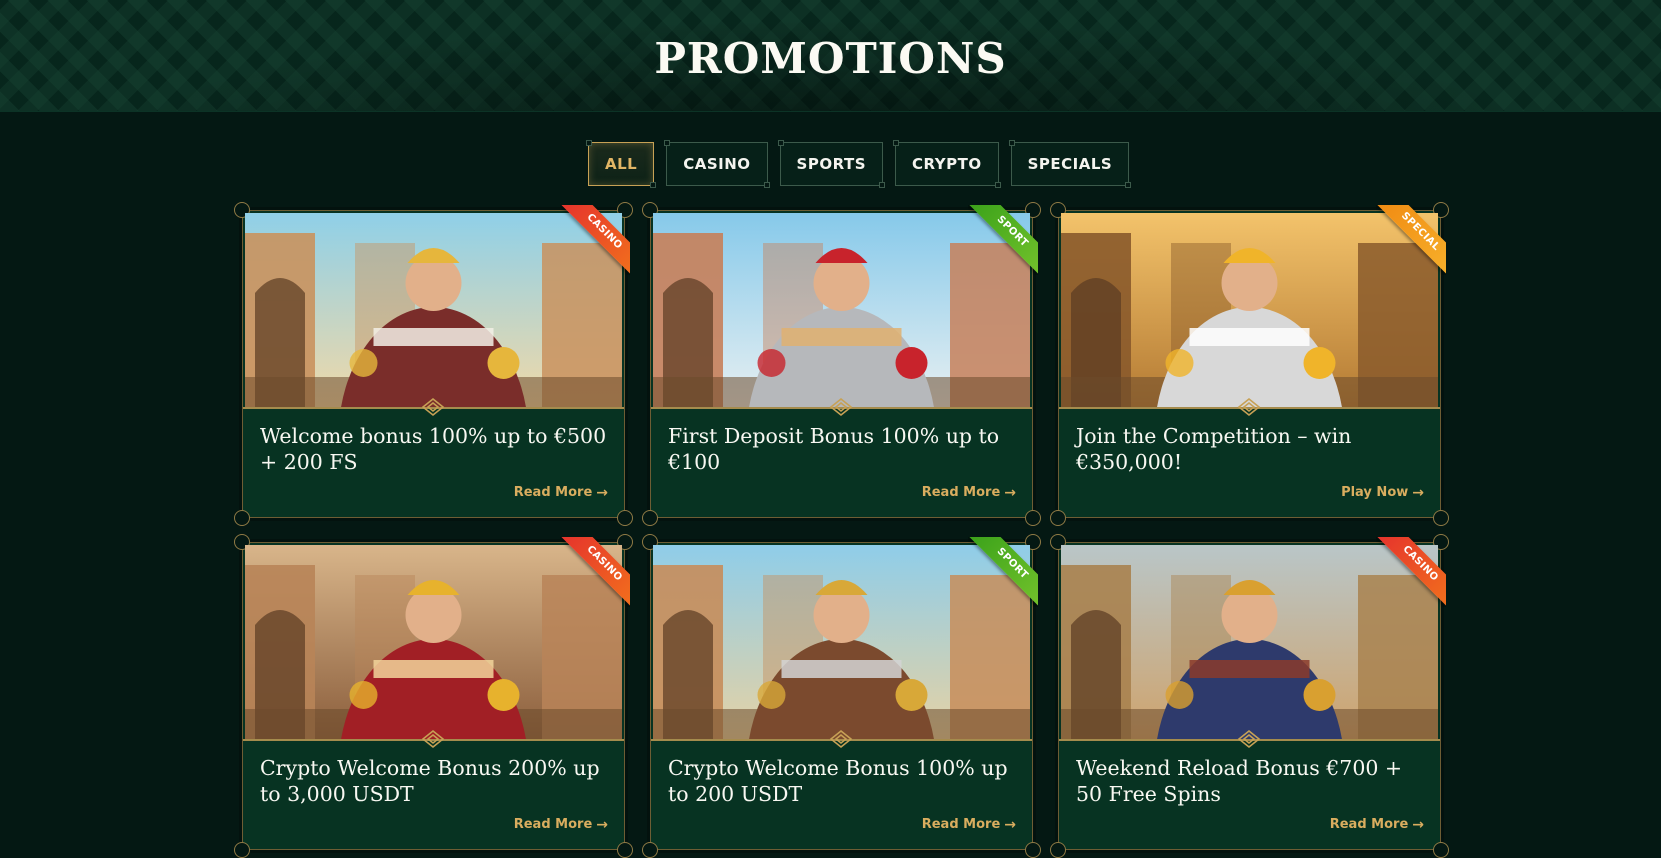 The image size is (1661, 858). I want to click on promotion-title: Crypto Welcome Bonus 100% up to 200 USDT, so click(838, 781).